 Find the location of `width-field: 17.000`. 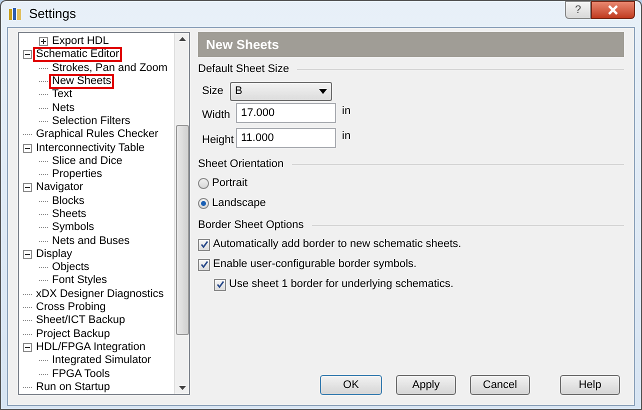

width-field: 17.000 is located at coordinates (286, 113).